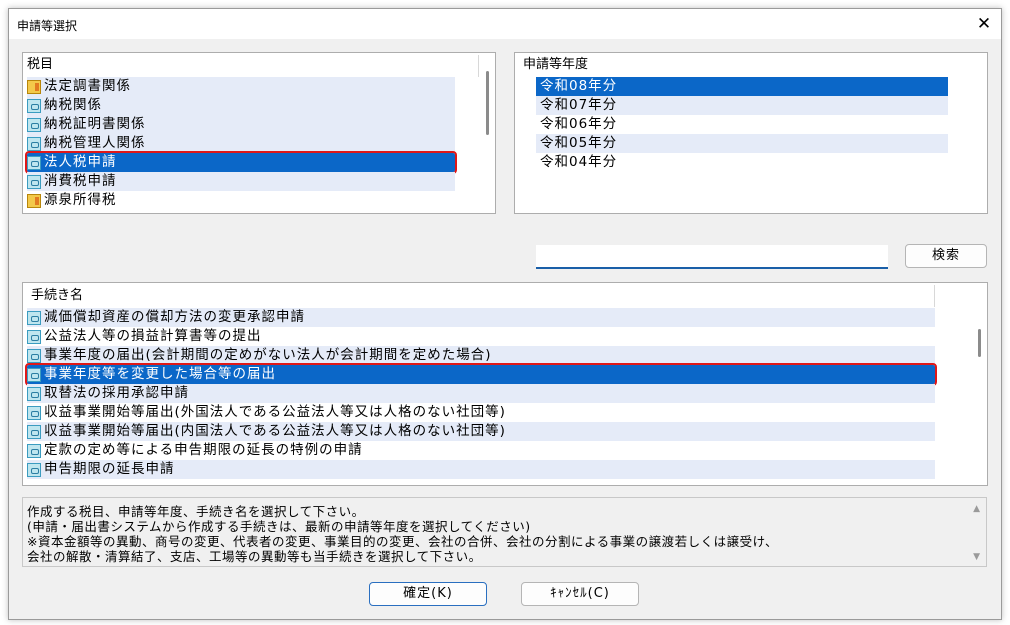 The image size is (1010, 625). What do you see at coordinates (241, 124) in the screenshot?
I see `list-item: 納税証明書関係` at bounding box center [241, 124].